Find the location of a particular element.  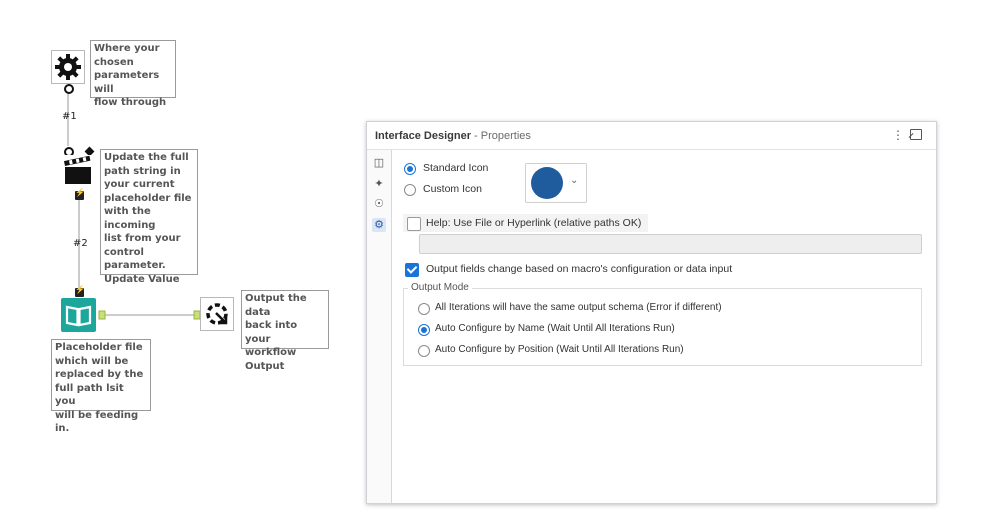

icon-picker-dropdown: ⌄ is located at coordinates (556, 183).